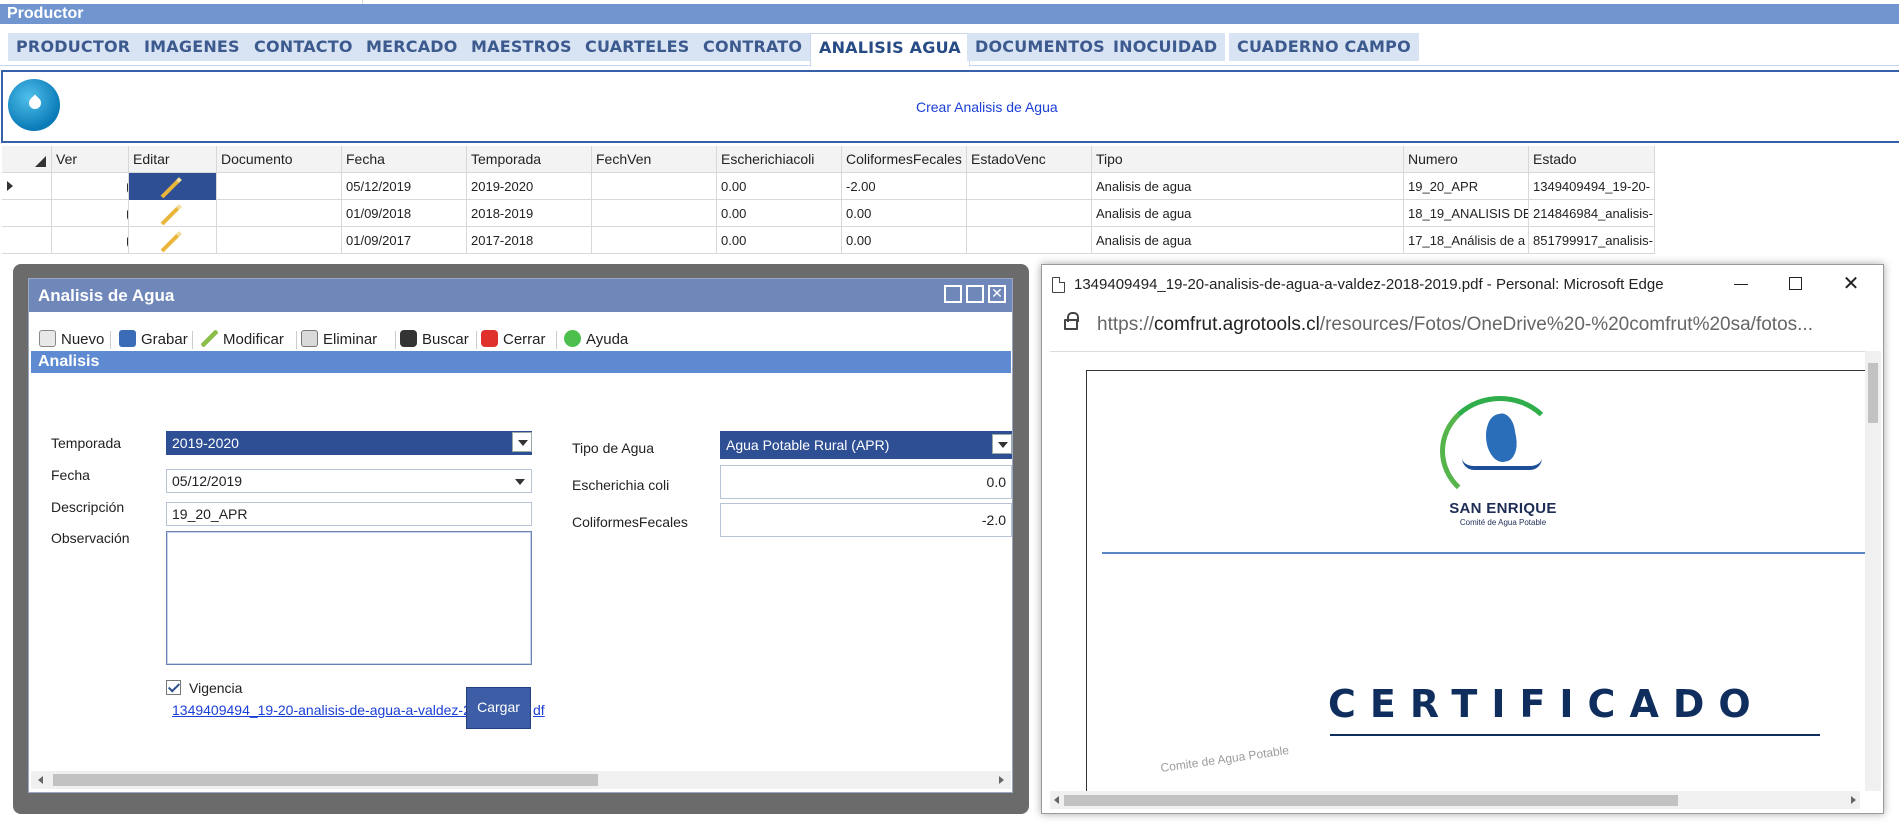 This screenshot has height=827, width=1899. What do you see at coordinates (539, 710) in the screenshot?
I see `attached-file-link-tail: df` at bounding box center [539, 710].